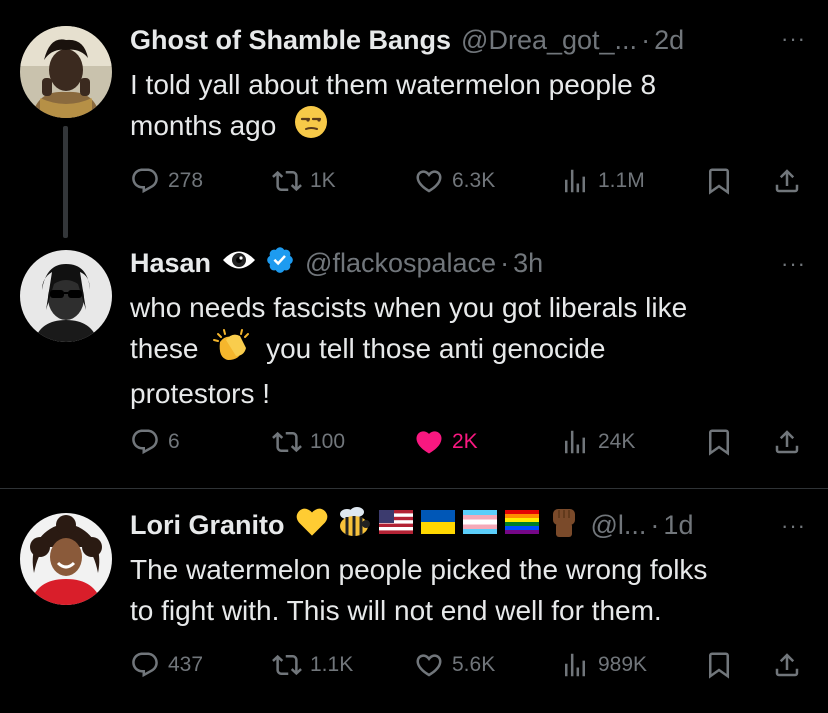 The image size is (828, 713). Describe the element at coordinates (479, 525) in the screenshot. I see `transgender-flag-icon` at that location.